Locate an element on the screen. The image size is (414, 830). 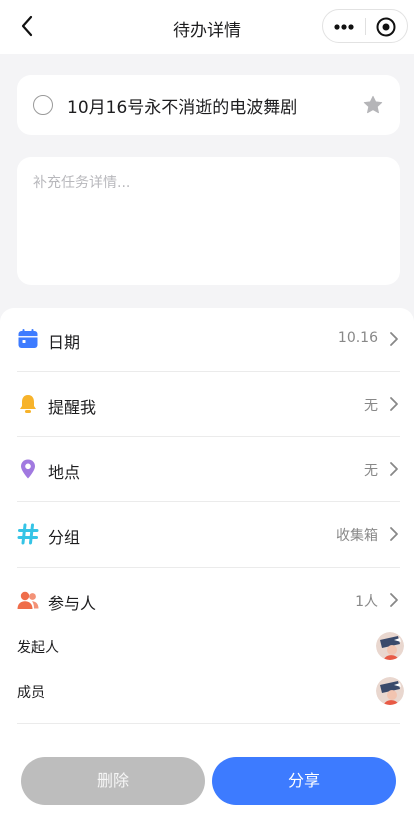
star-icon is located at coordinates (373, 105).